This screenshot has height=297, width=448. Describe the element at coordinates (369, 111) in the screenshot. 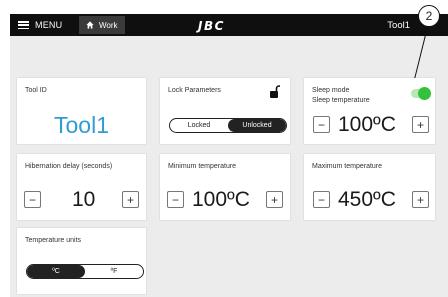

I see `card-sleep-mode: Sleep mode Sleep temperature − 100ºC +` at that location.